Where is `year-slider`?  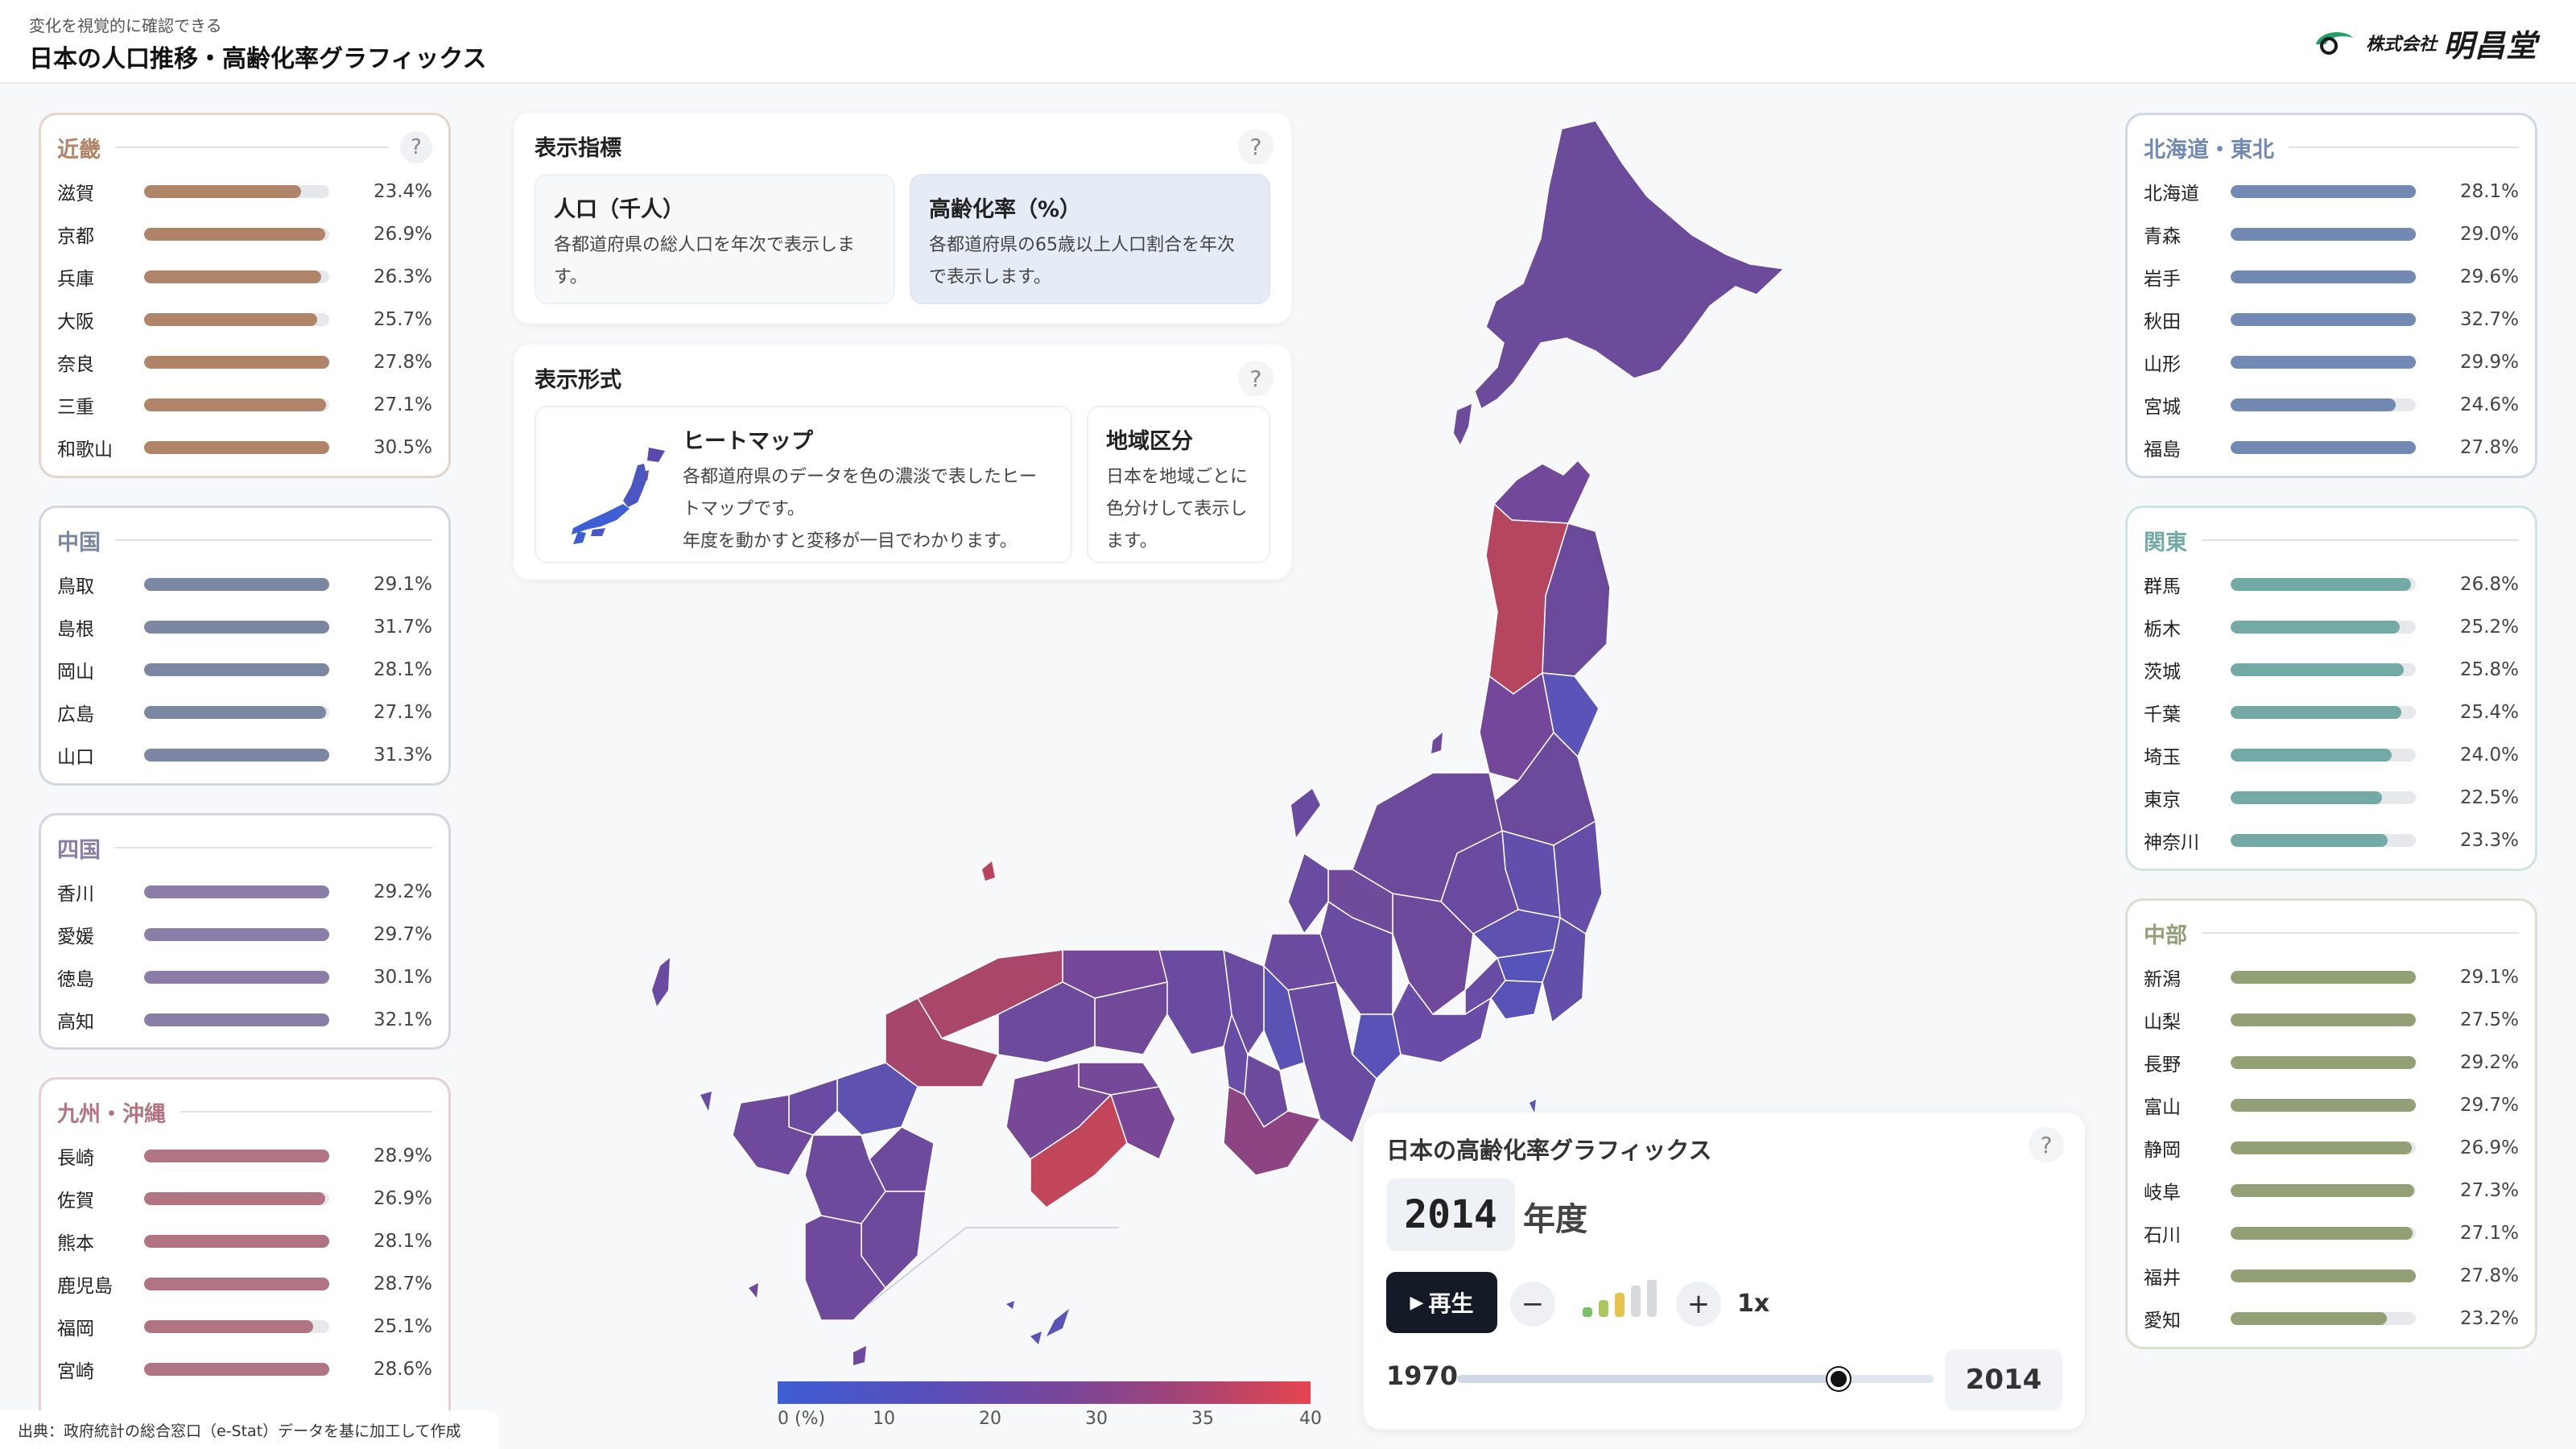 year-slider is located at coordinates (1695, 1379).